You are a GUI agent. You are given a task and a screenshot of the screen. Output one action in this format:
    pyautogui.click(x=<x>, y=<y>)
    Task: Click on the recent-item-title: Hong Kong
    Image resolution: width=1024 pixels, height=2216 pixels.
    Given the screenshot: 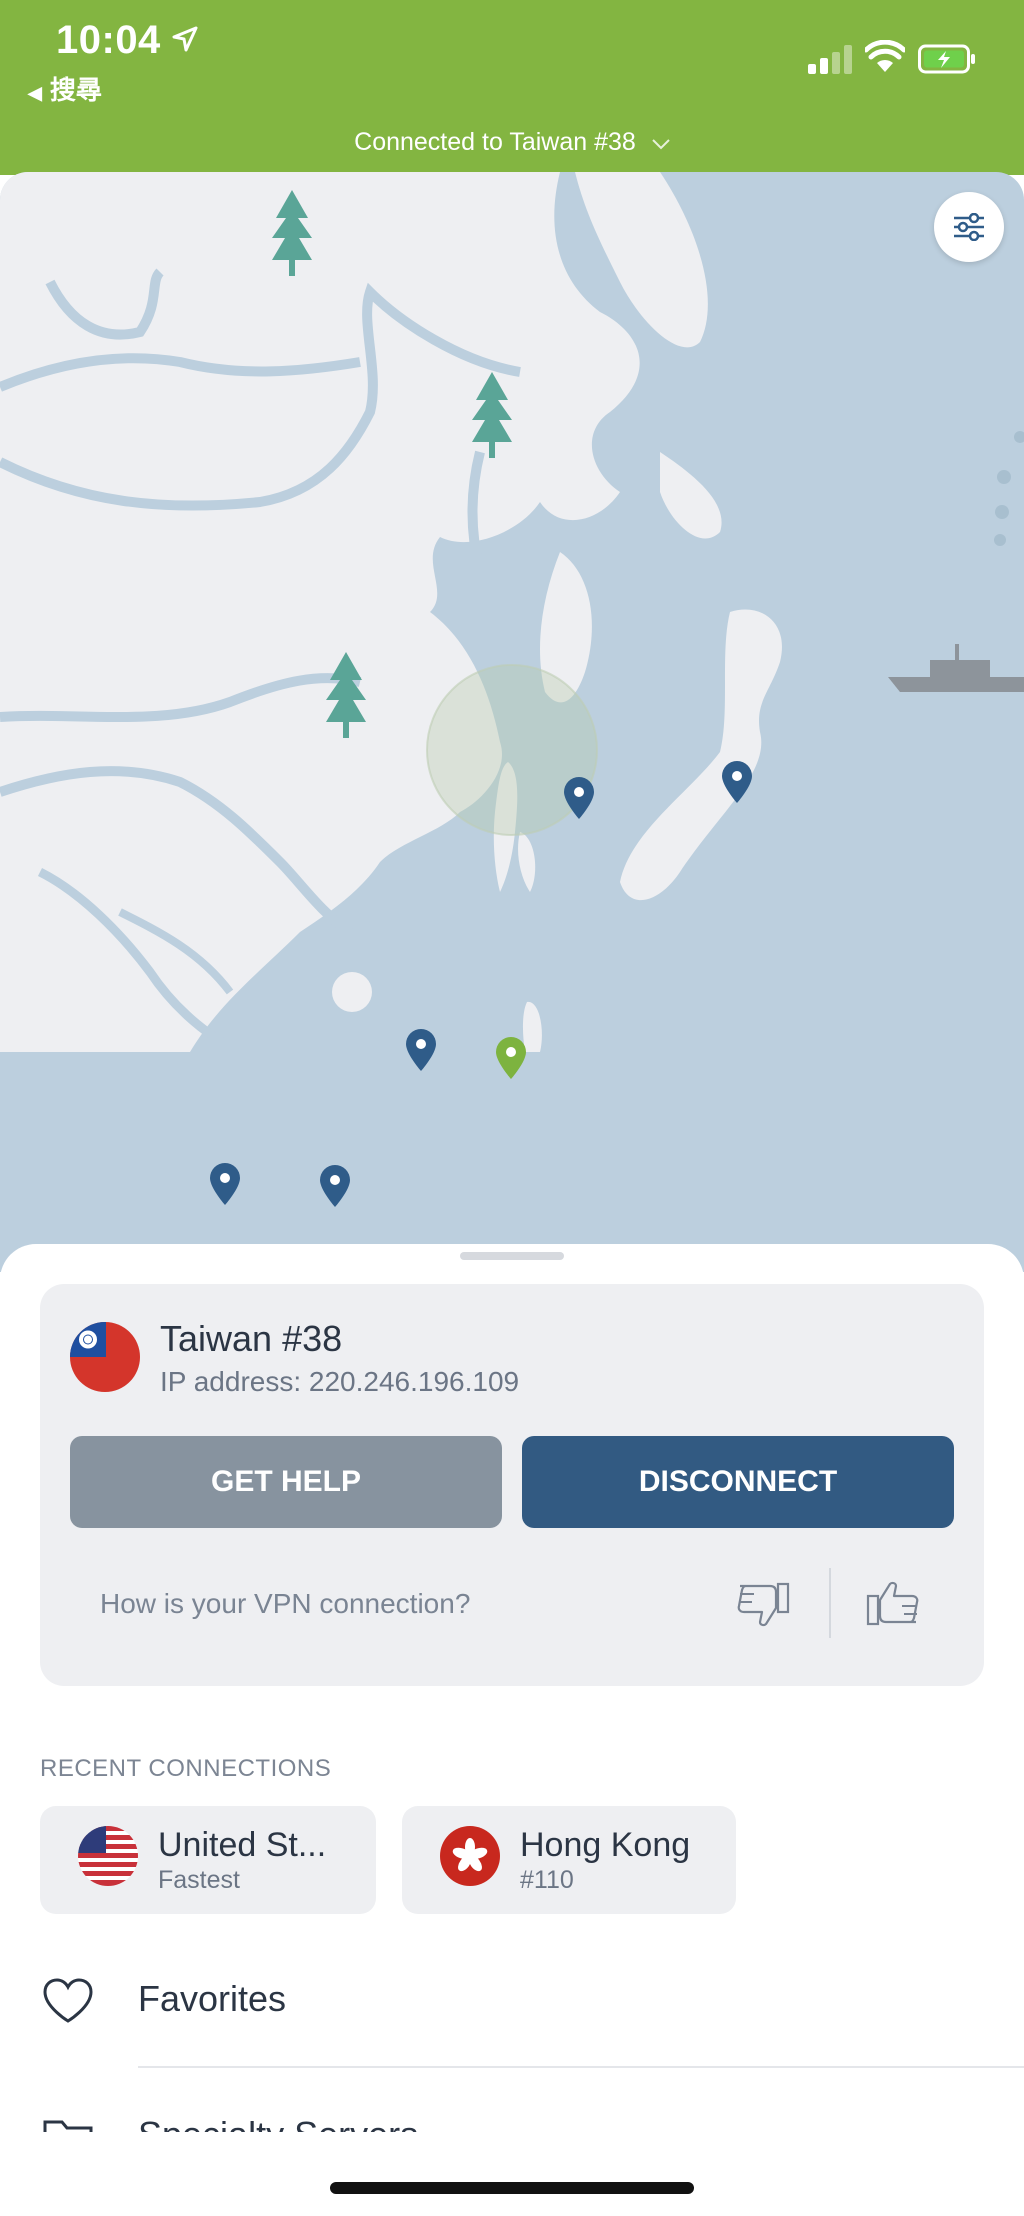 What is the action you would take?
    pyautogui.click(x=605, y=1845)
    